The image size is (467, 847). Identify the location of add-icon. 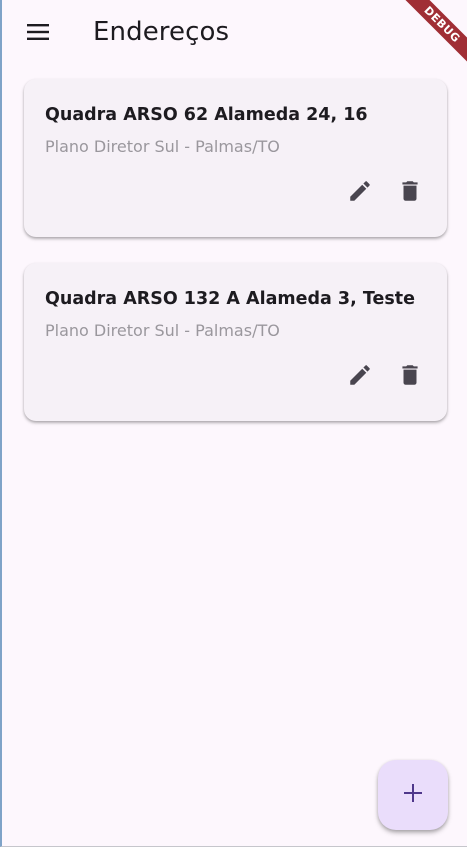
(413, 795).